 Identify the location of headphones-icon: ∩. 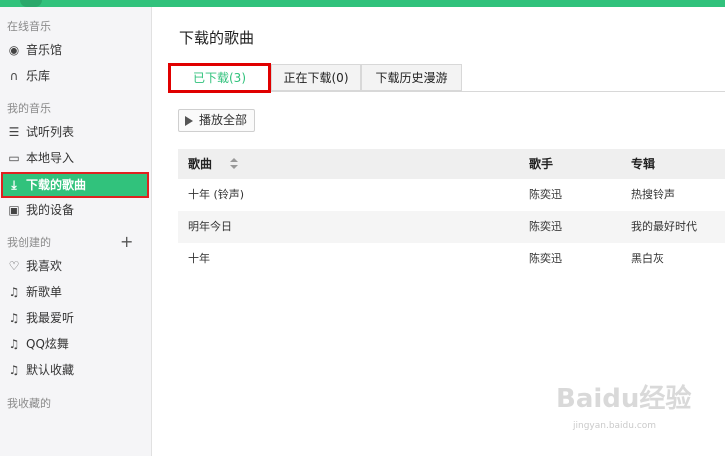
(14, 76).